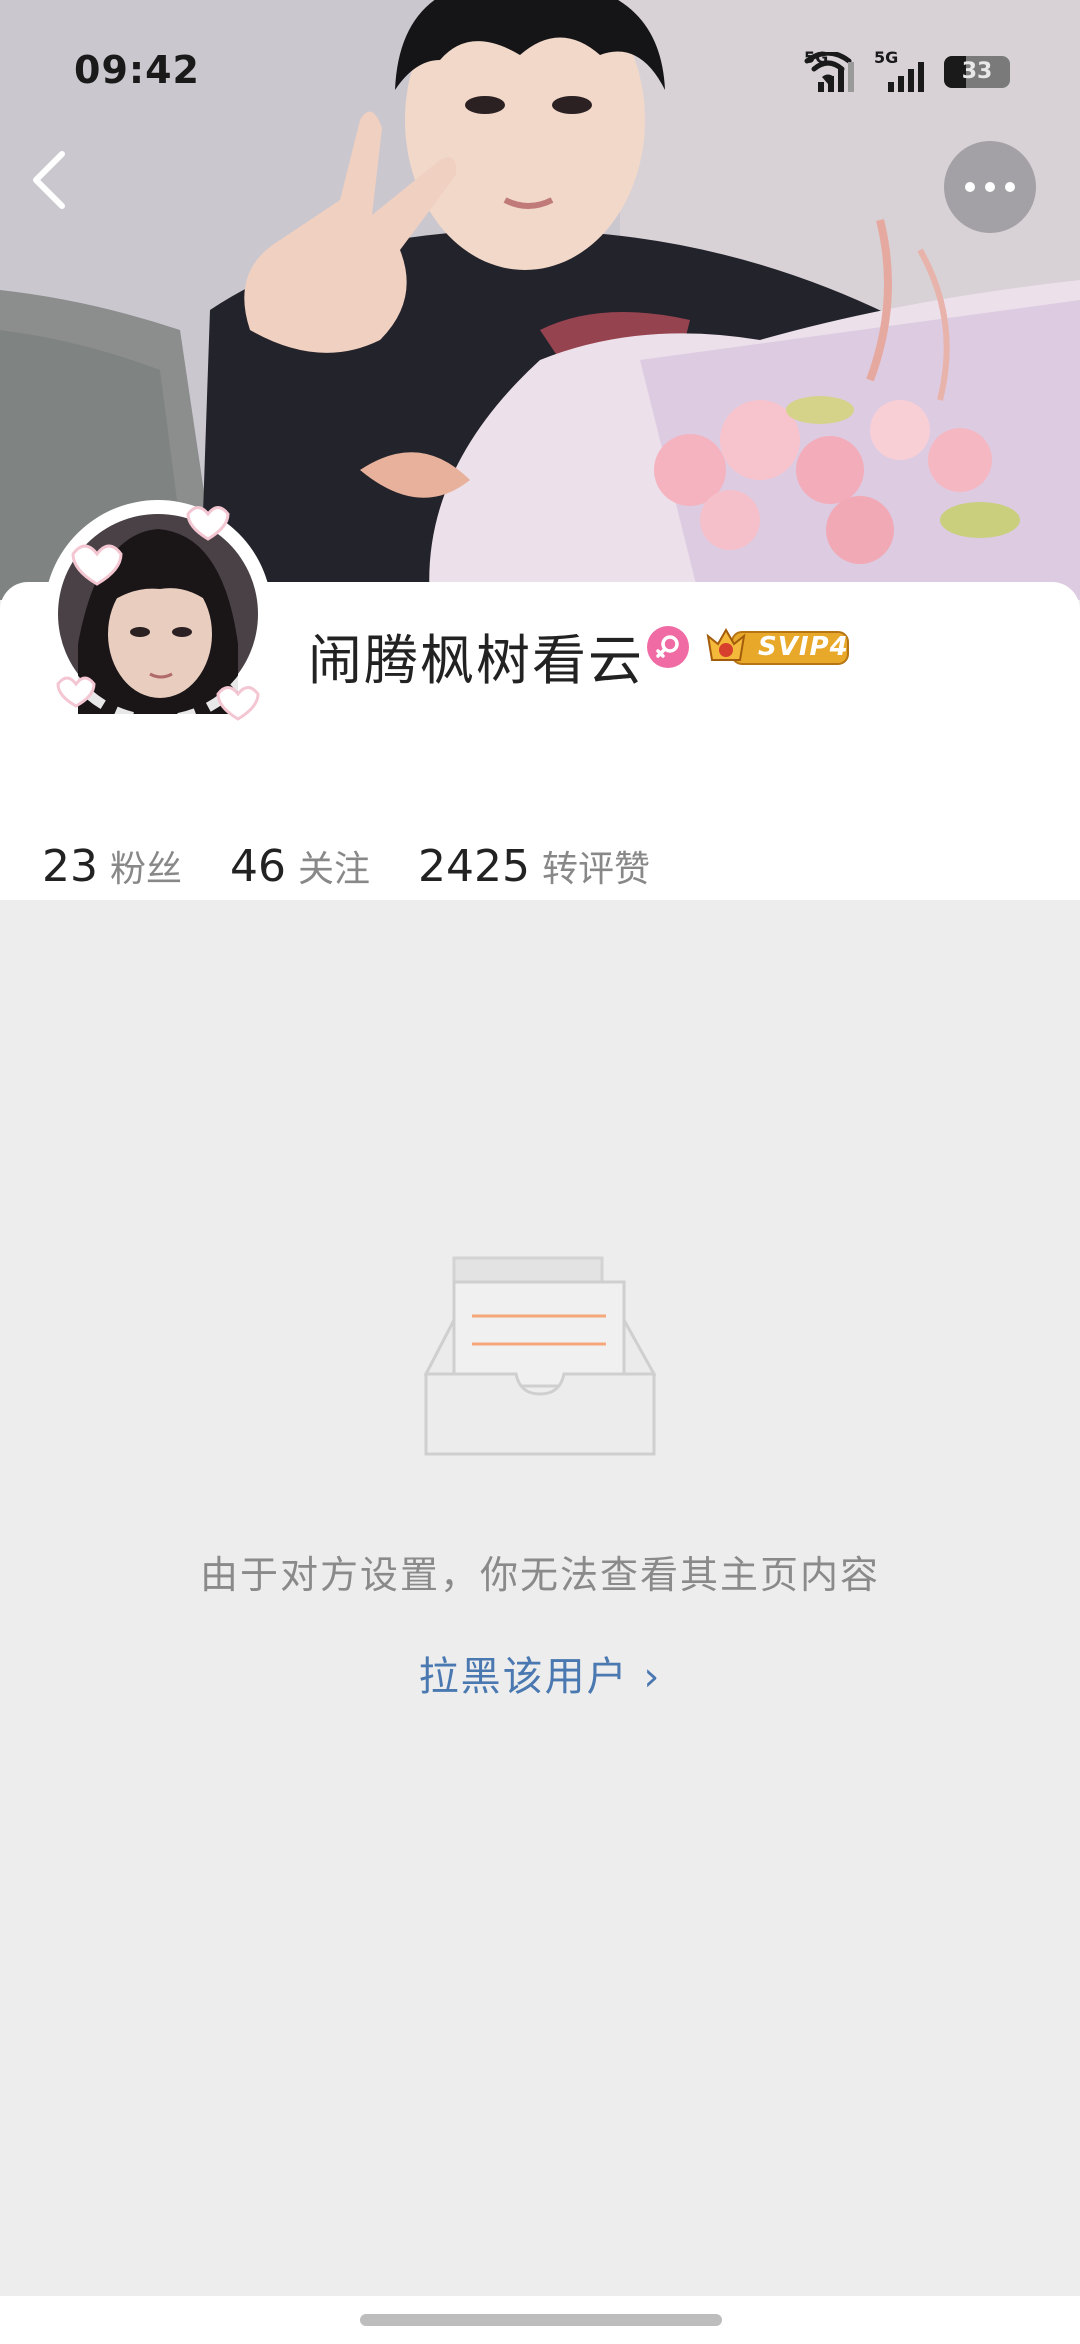  Describe the element at coordinates (158, 614) in the screenshot. I see `avatar` at that location.